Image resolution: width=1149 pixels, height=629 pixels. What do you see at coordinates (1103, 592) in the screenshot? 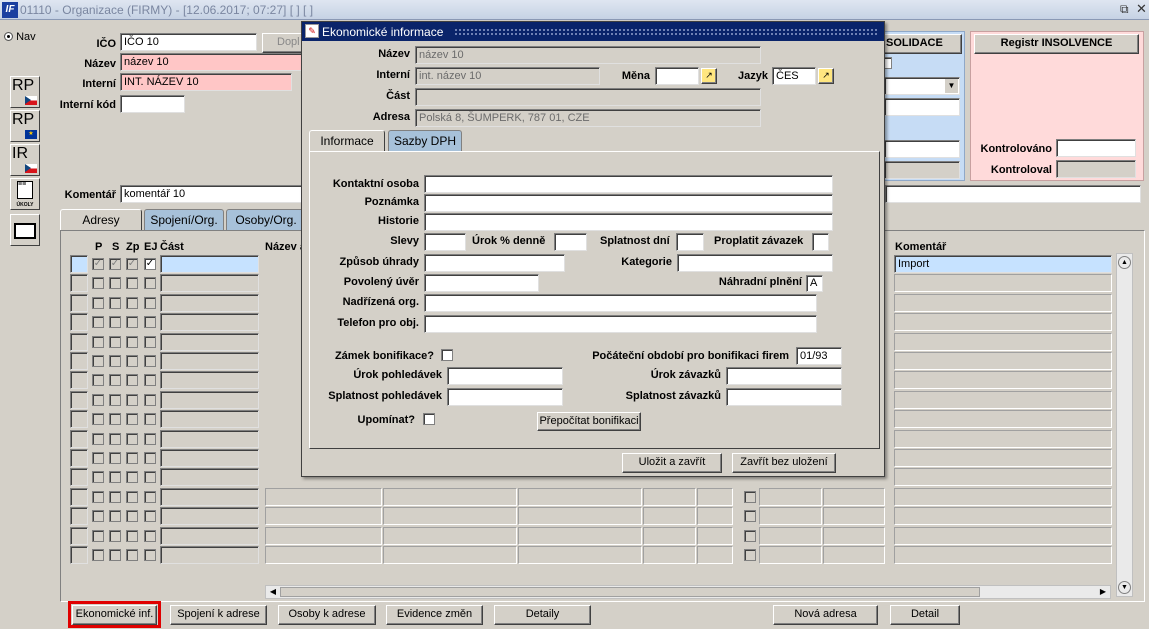
I see `scroll-right-icon: ▶` at bounding box center [1103, 592].